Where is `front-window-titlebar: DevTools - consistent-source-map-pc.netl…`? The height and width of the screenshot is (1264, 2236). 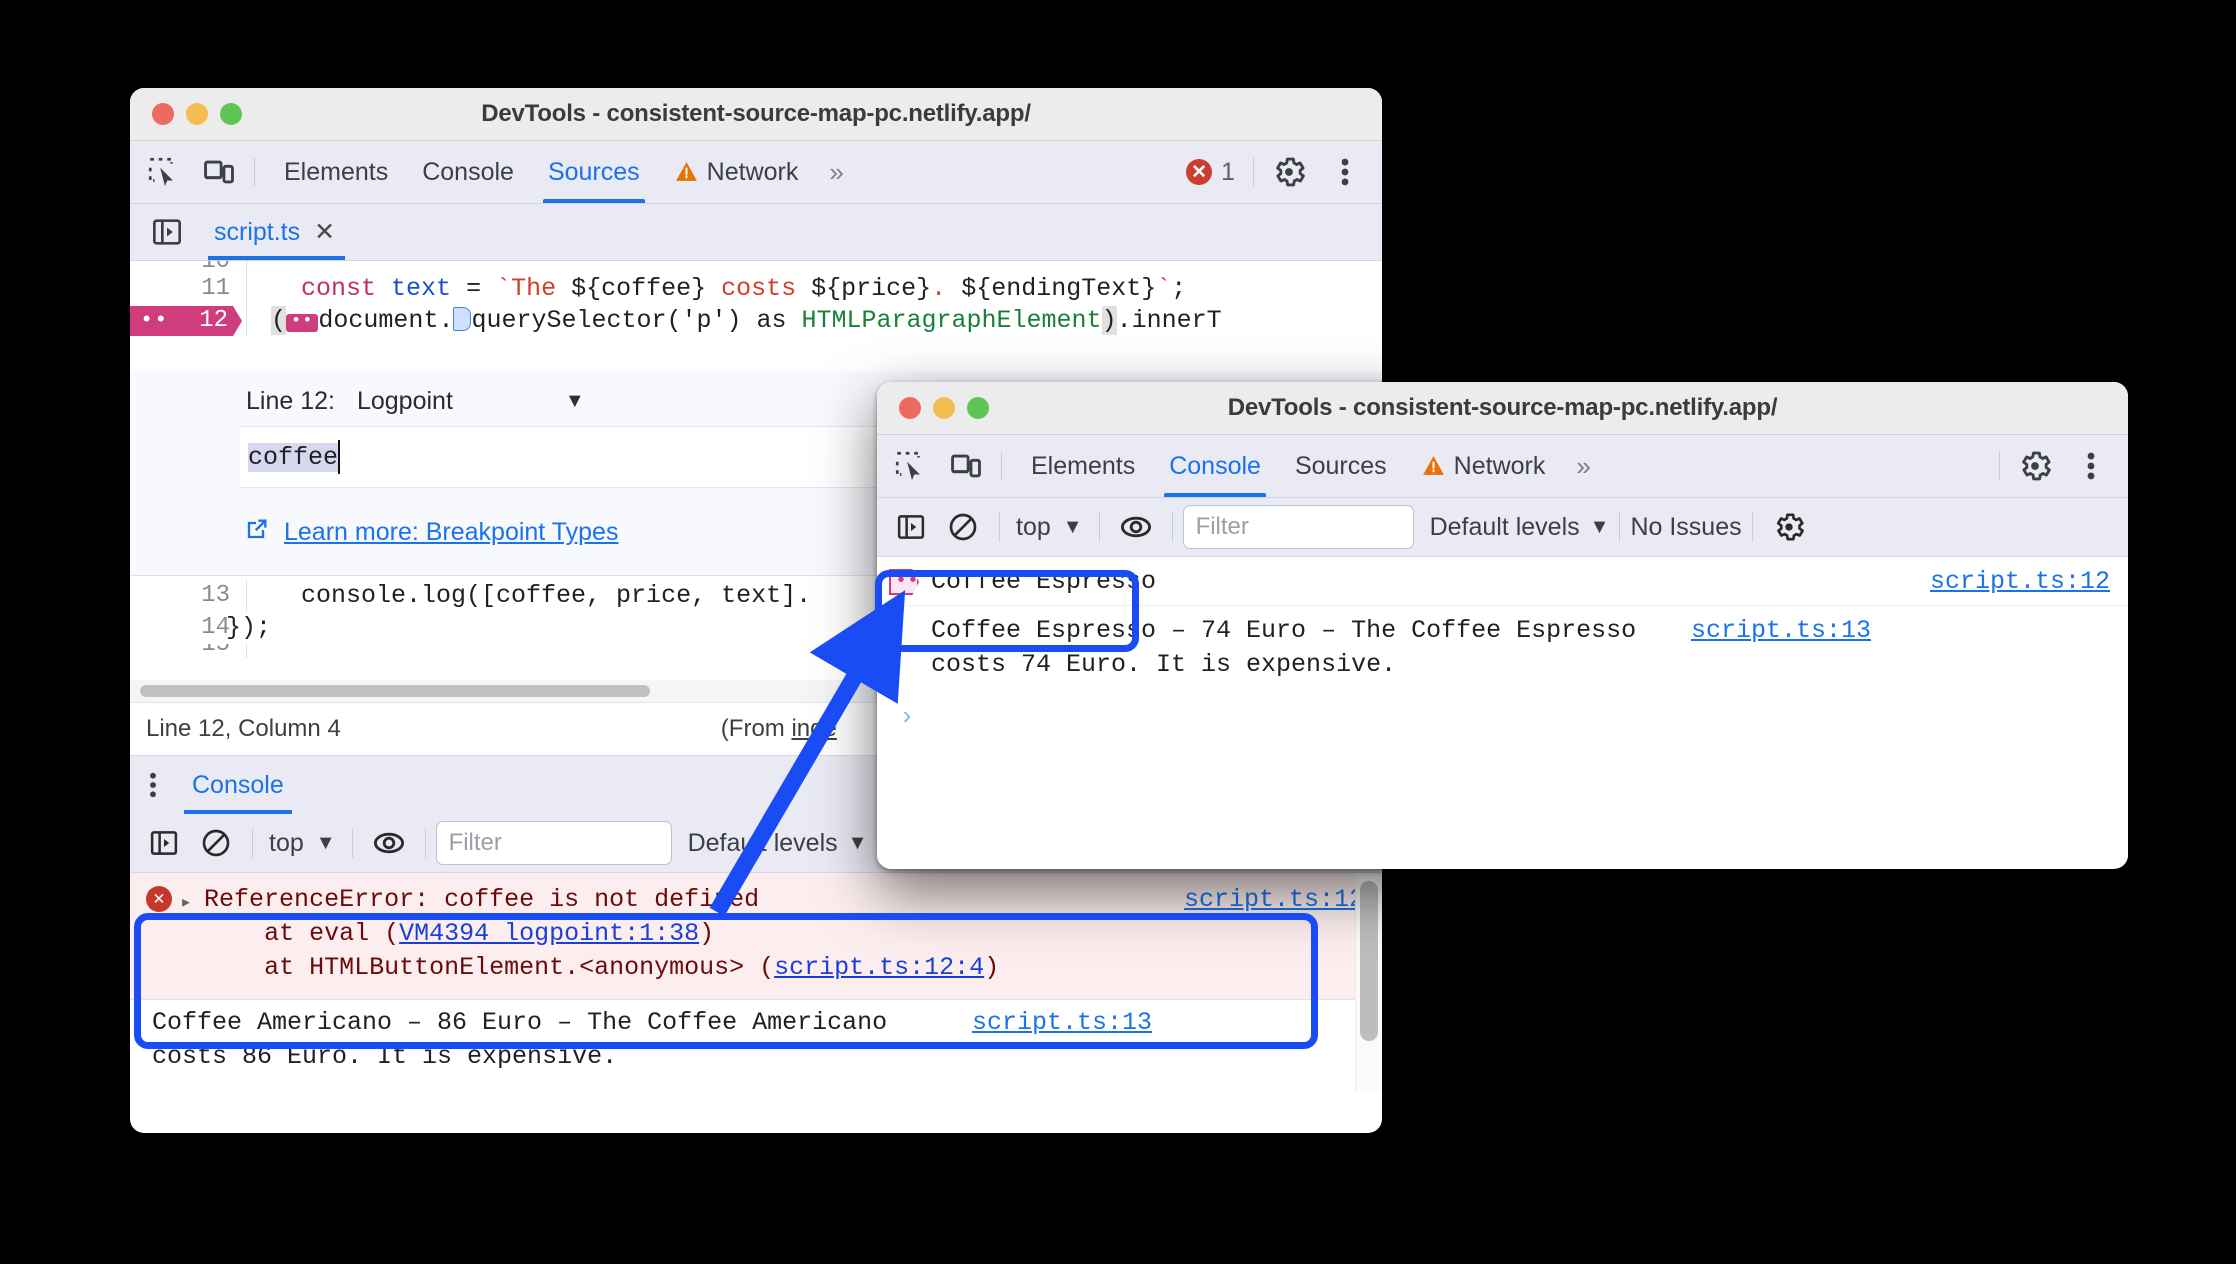
front-window-titlebar: DevTools - consistent-source-map-pc.netl… is located at coordinates (1502, 408).